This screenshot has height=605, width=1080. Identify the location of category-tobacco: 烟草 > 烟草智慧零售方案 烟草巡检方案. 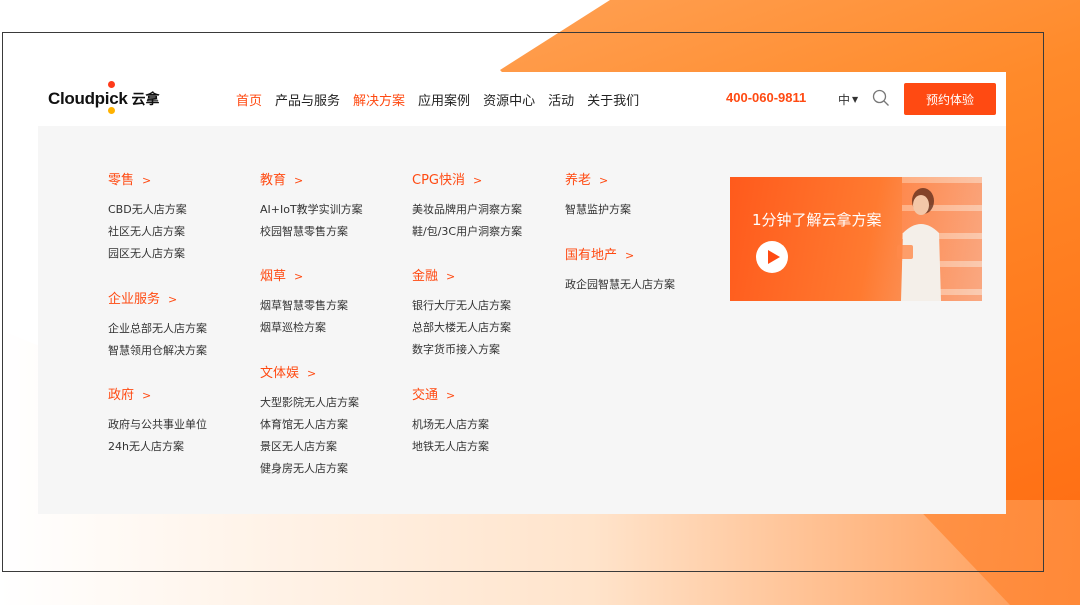
(304, 303).